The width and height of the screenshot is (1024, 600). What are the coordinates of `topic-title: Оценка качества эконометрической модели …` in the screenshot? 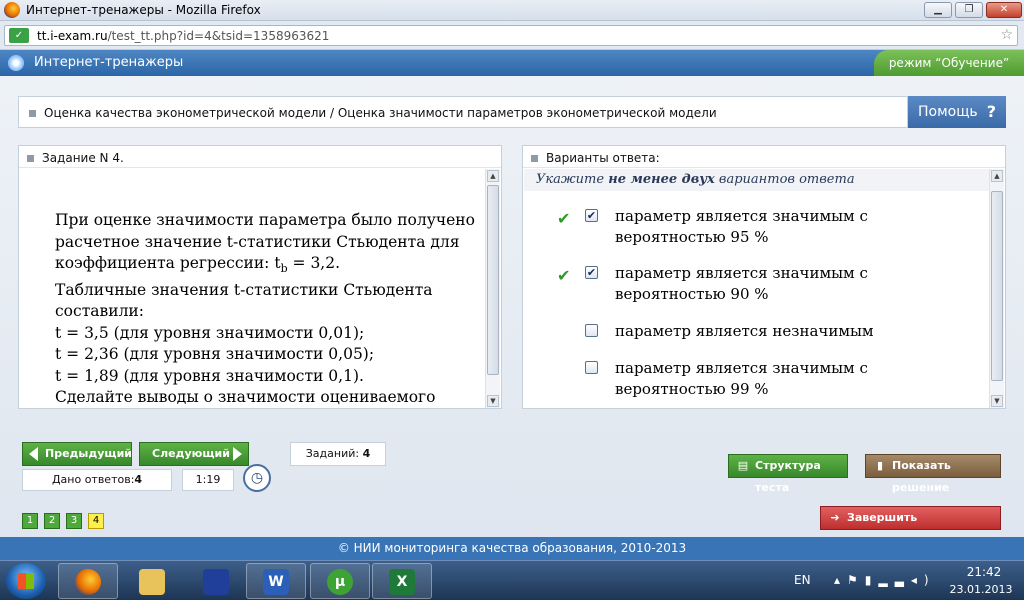 It's located at (380, 113).